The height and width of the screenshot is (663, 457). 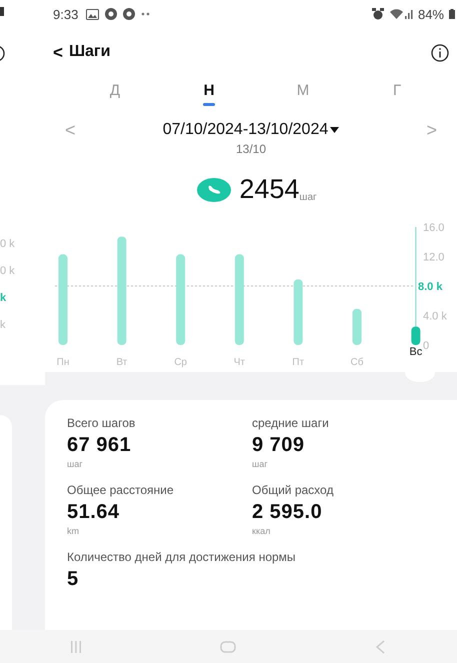 What do you see at coordinates (308, 197) in the screenshot?
I see `step-unit: шаг` at bounding box center [308, 197].